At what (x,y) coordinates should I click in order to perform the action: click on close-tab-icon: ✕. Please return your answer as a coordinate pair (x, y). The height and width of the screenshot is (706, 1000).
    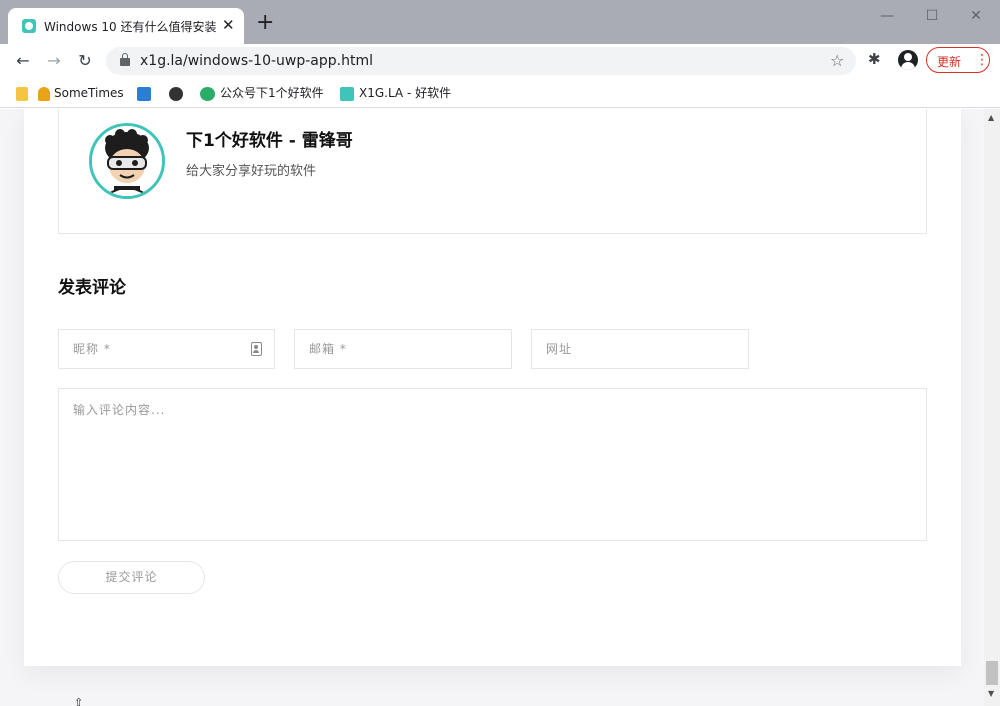
    Looking at the image, I should click on (228, 25).